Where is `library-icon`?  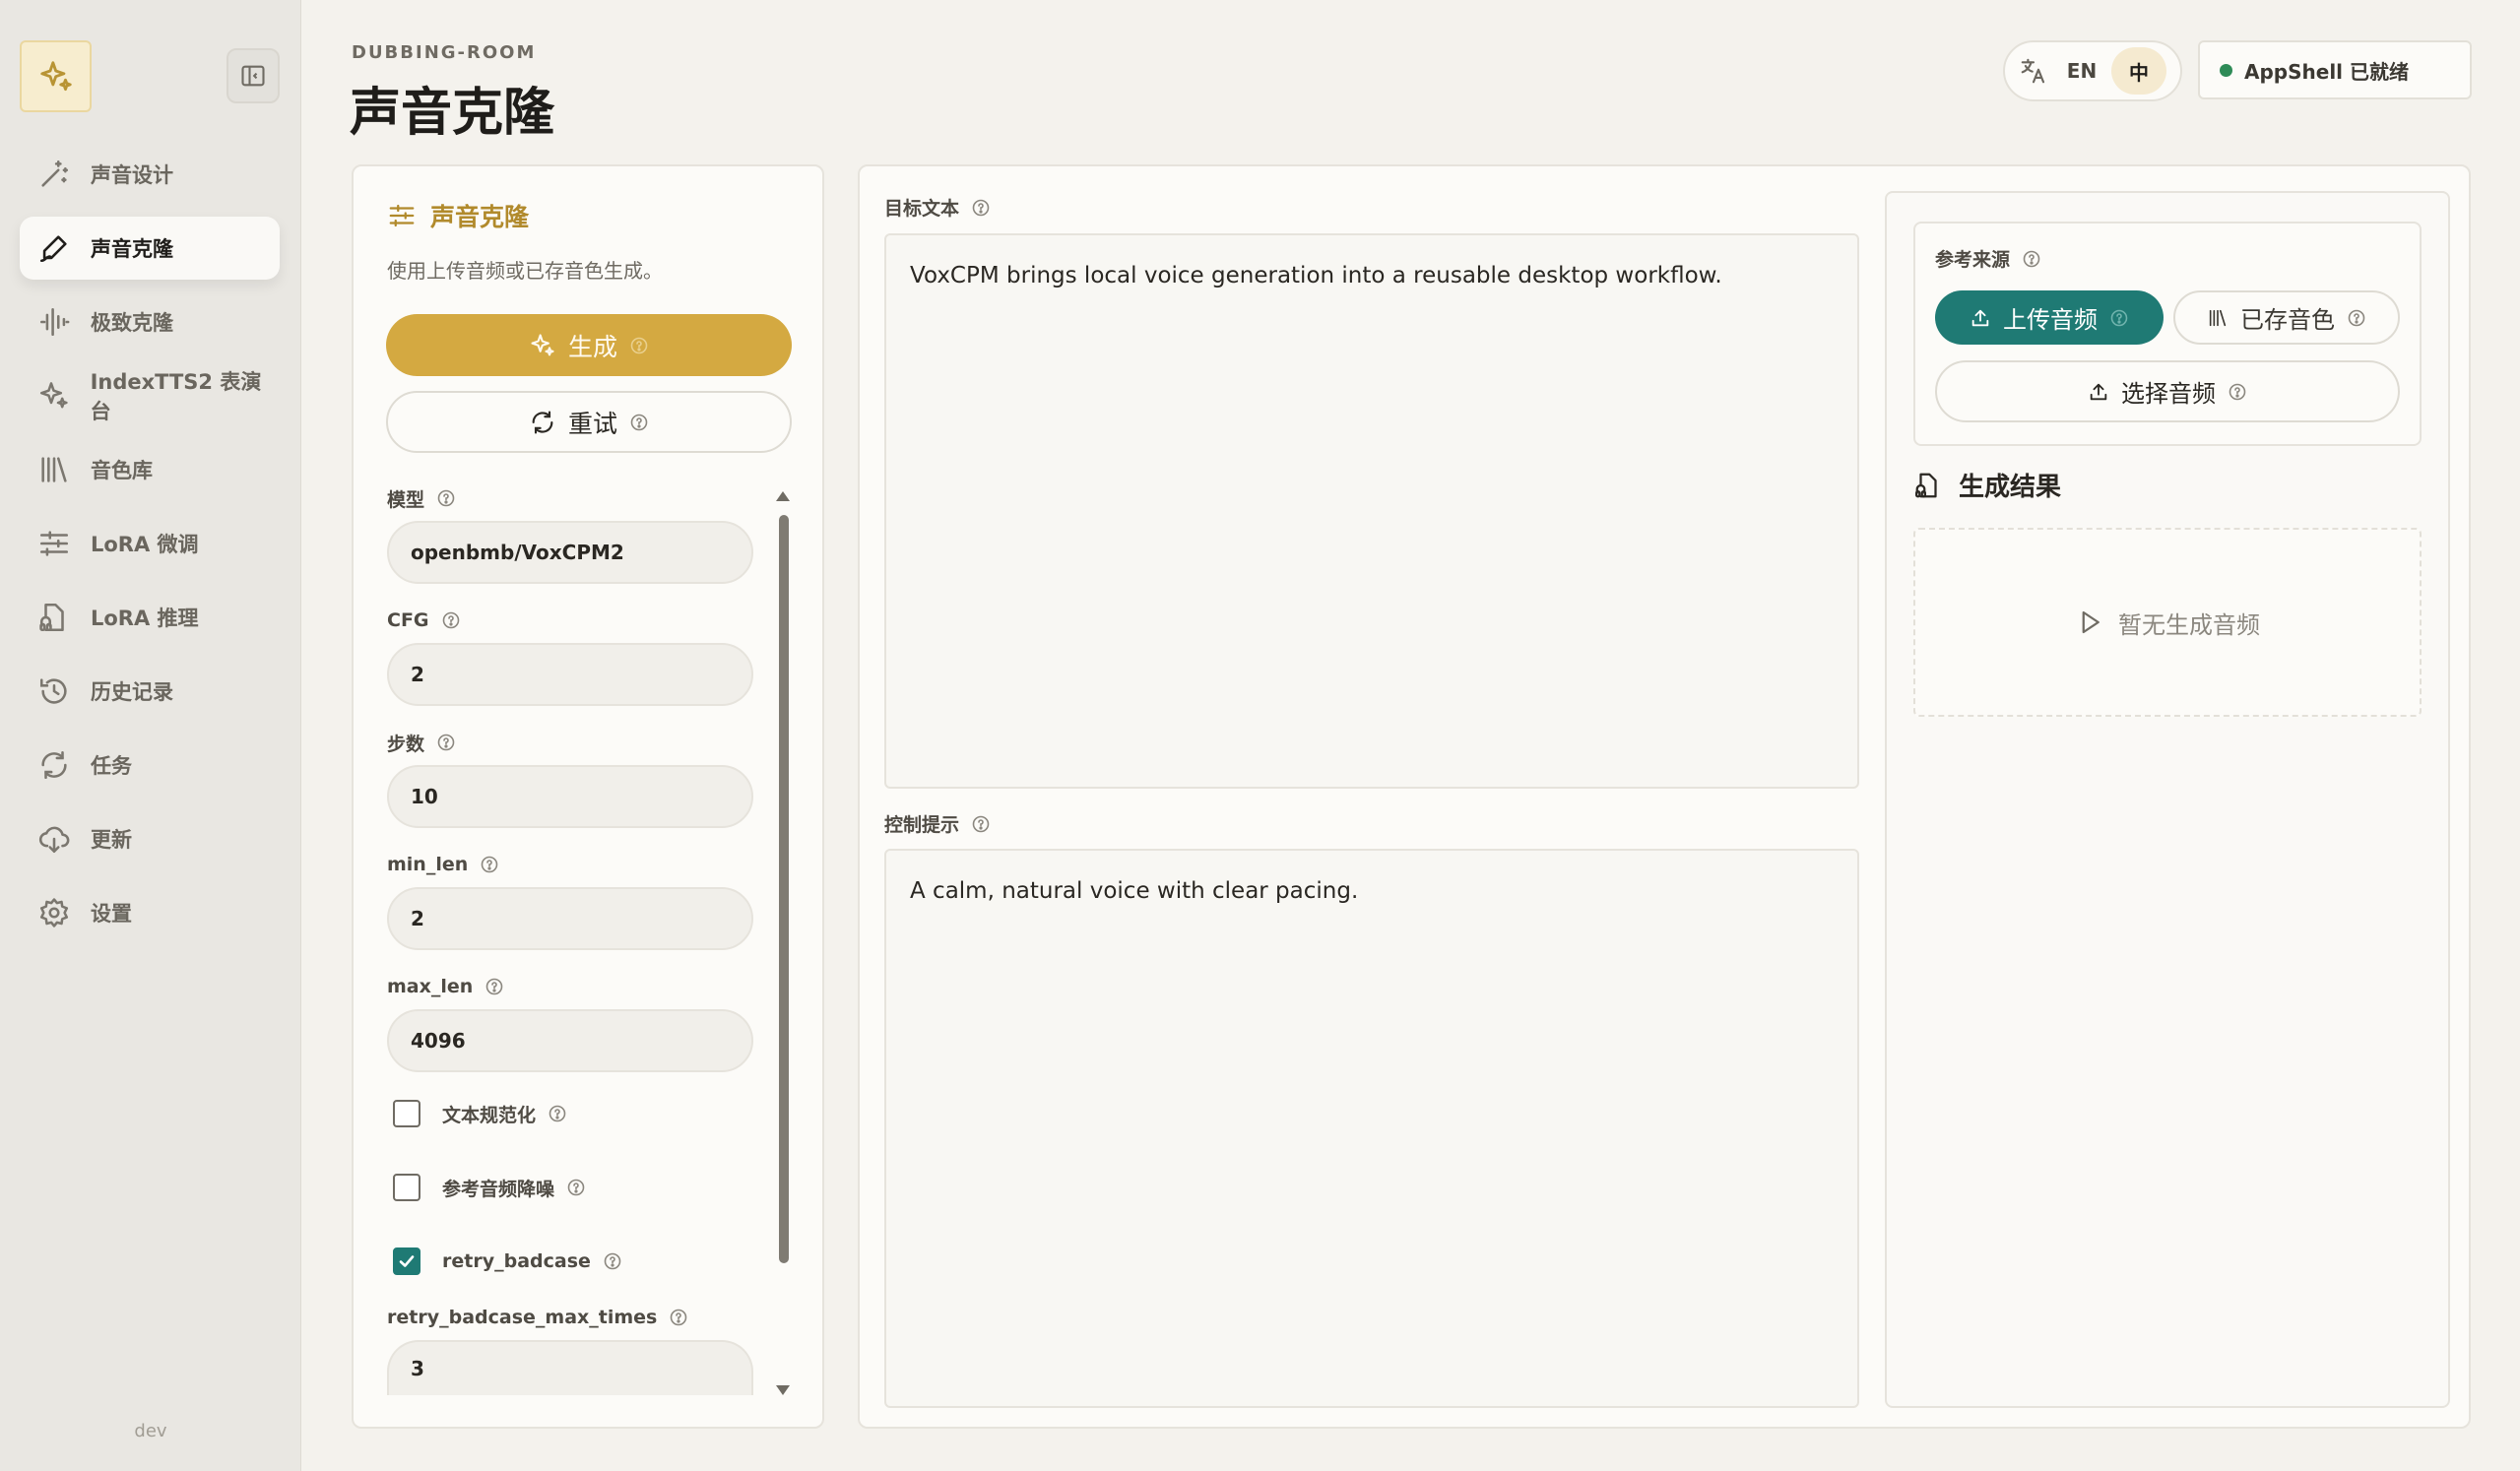
library-icon is located at coordinates (2218, 317).